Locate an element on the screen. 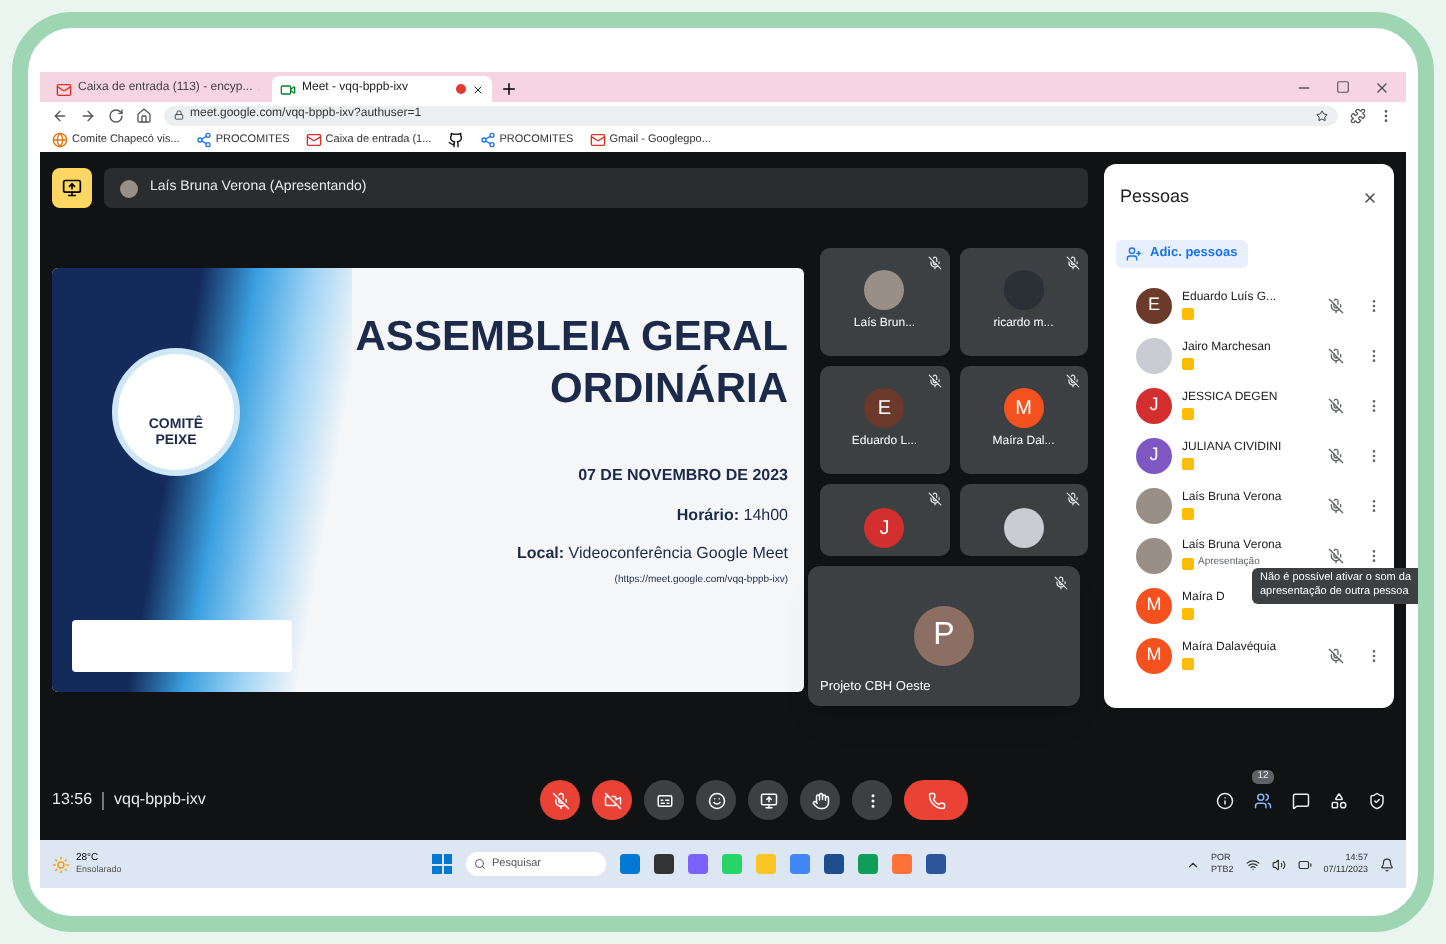 This screenshot has height=944, width=1446. back-icon is located at coordinates (60, 115).